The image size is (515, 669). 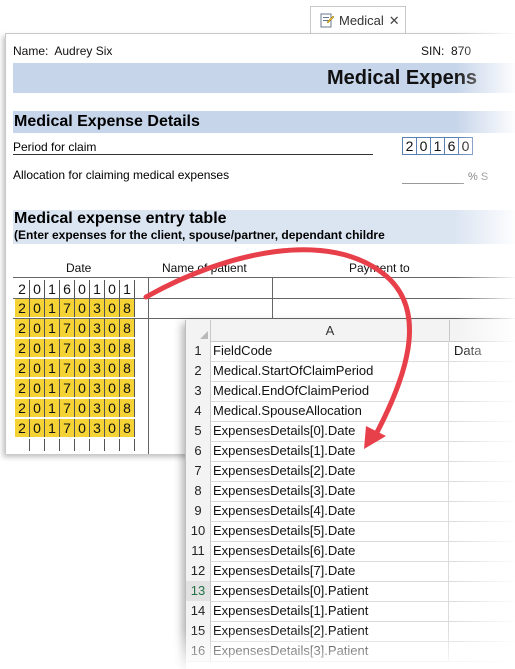 What do you see at coordinates (330, 551) in the screenshot?
I see `cell-a: ExpensesDetails[6].Date` at bounding box center [330, 551].